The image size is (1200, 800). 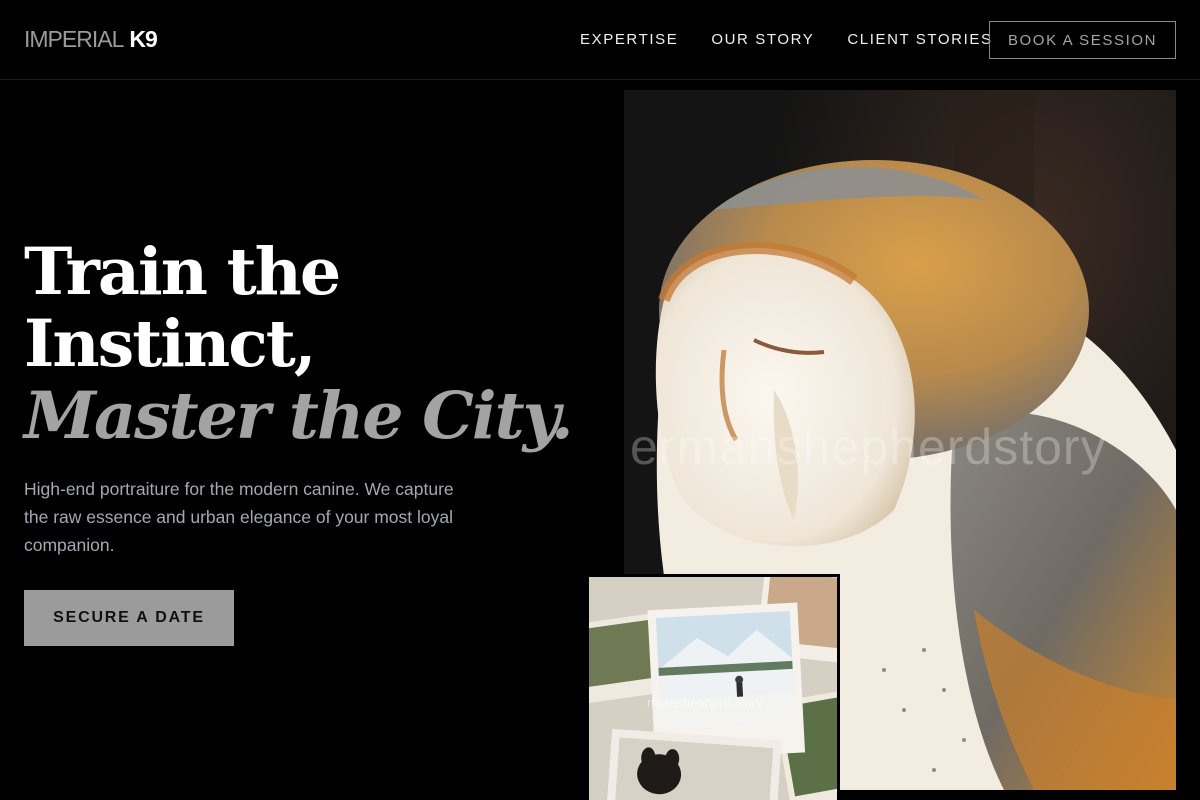 What do you see at coordinates (1082, 40) in the screenshot?
I see `book-session-button: BOOK A SESSION` at bounding box center [1082, 40].